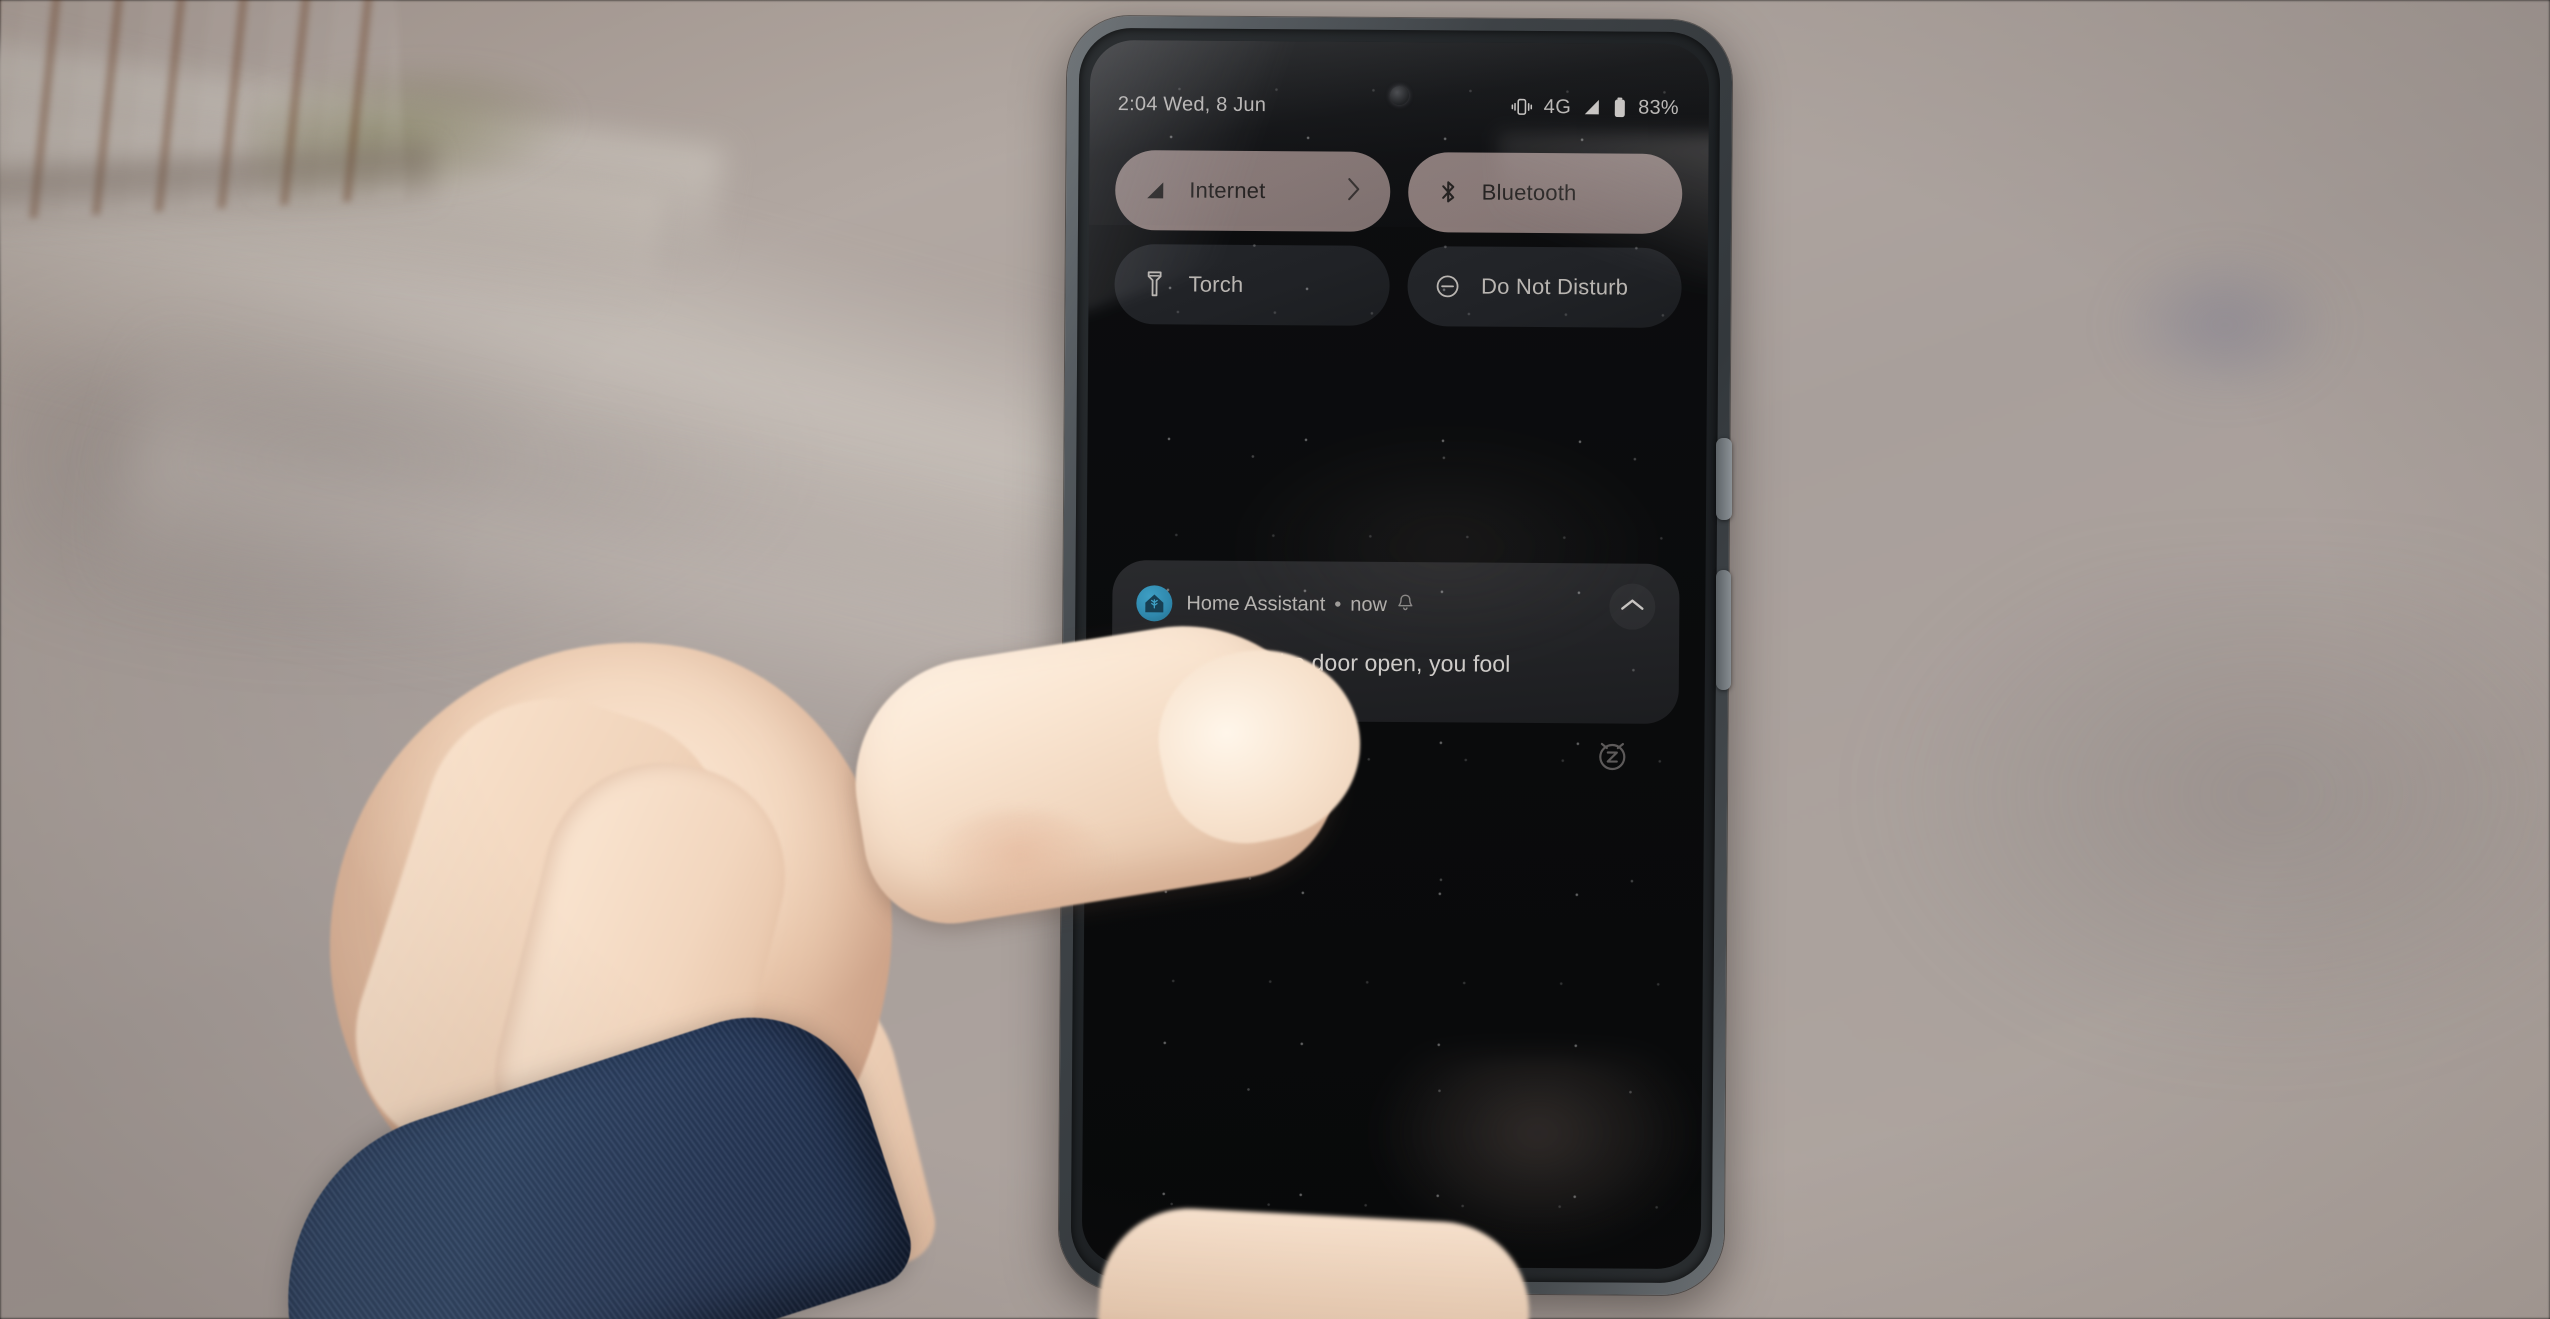  I want to click on notification-header: Home Assistant • now, so click(1396, 605).